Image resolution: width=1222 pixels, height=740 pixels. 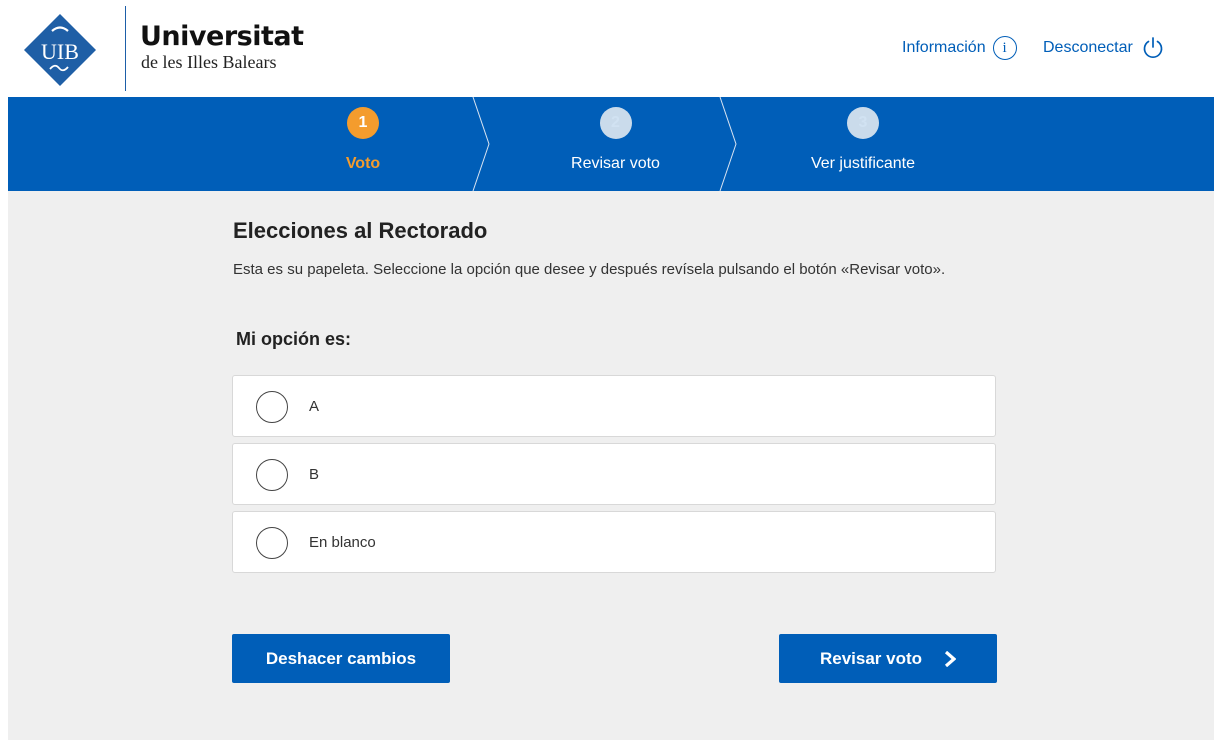 What do you see at coordinates (222, 36) in the screenshot?
I see `logo-title: Universitat` at bounding box center [222, 36].